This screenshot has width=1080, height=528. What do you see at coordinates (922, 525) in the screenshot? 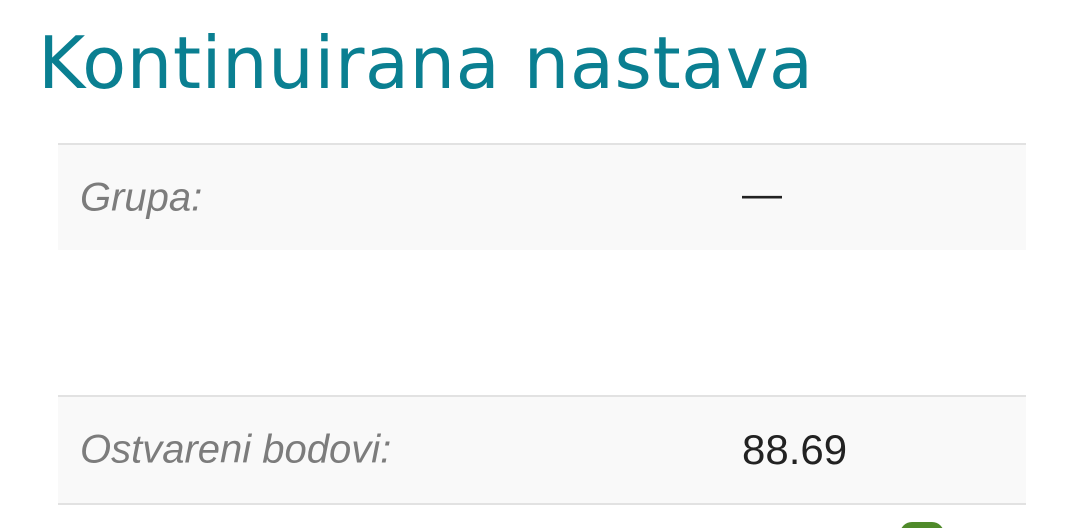
I see `status-badge` at bounding box center [922, 525].